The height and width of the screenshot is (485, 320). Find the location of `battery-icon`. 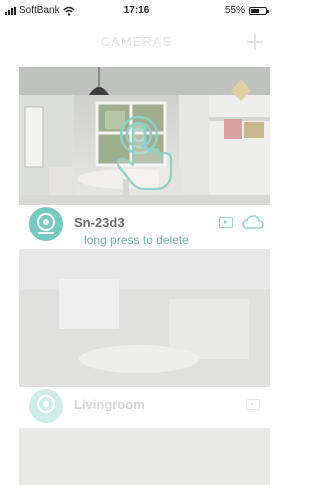

battery-icon is located at coordinates (259, 10).